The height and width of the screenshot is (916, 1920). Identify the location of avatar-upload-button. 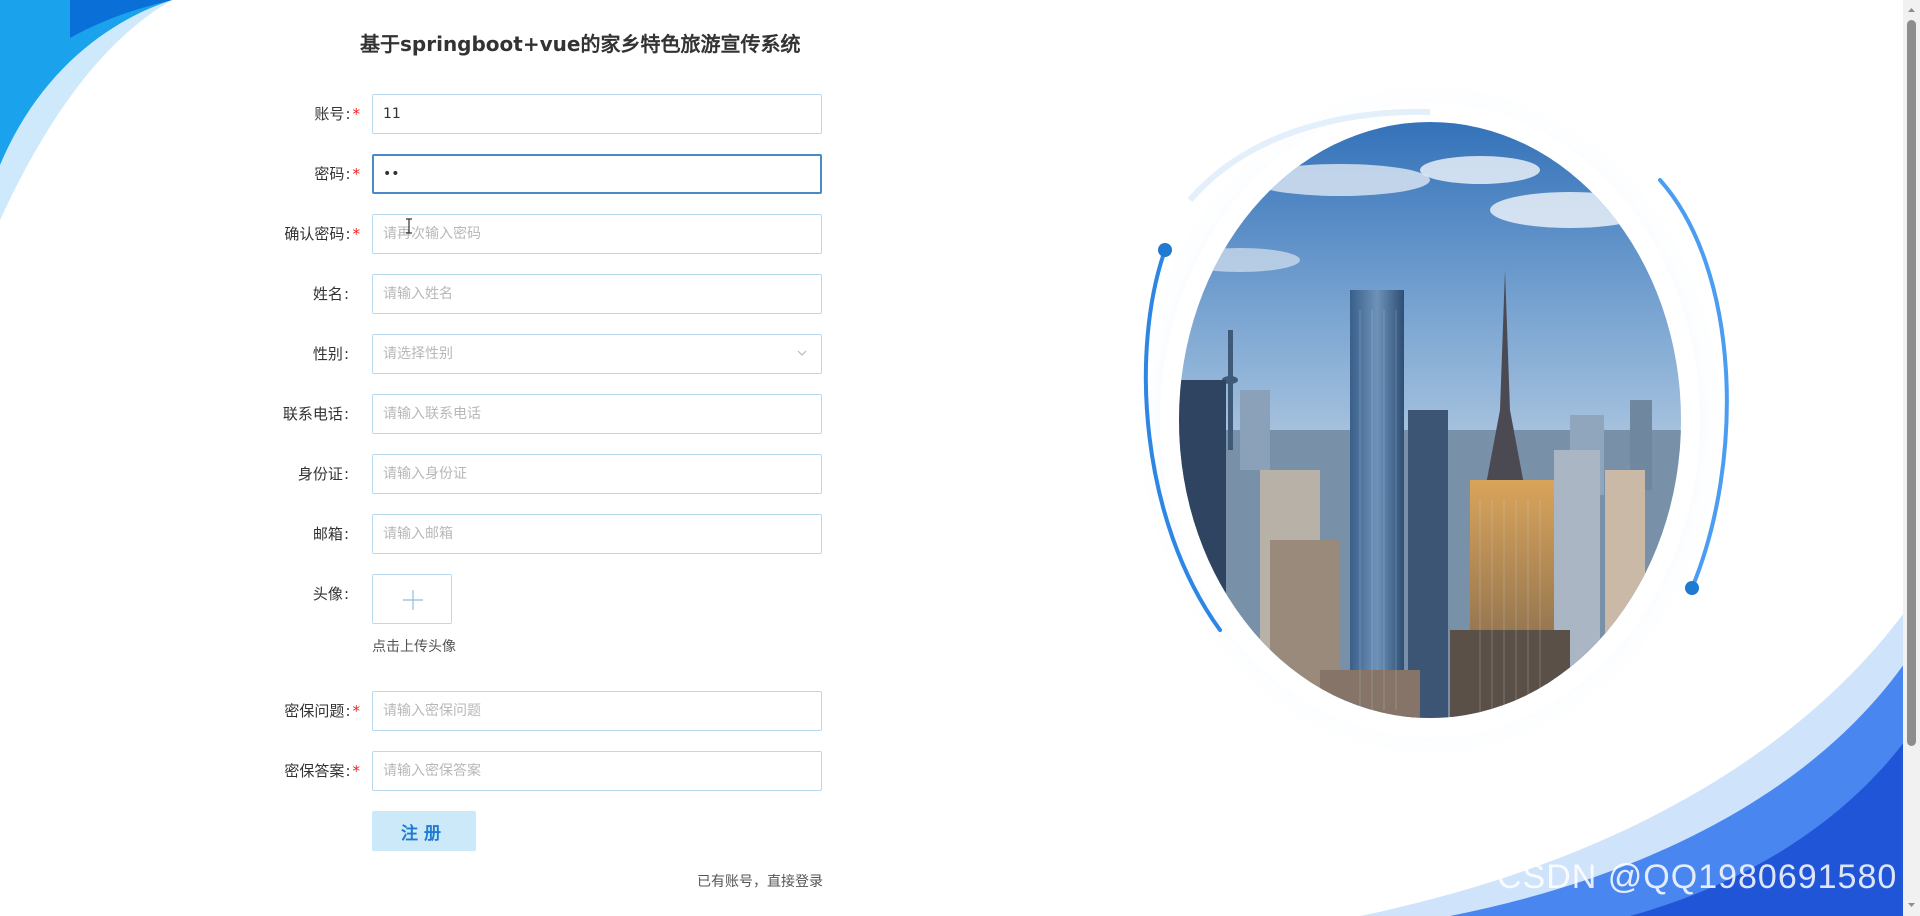
(412, 599).